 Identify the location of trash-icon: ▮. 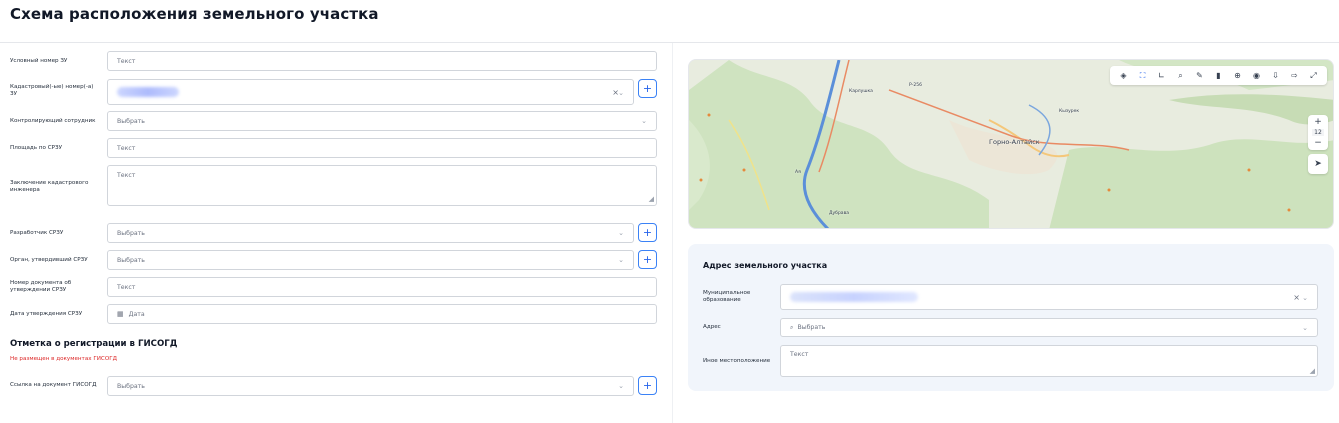
(1218, 75).